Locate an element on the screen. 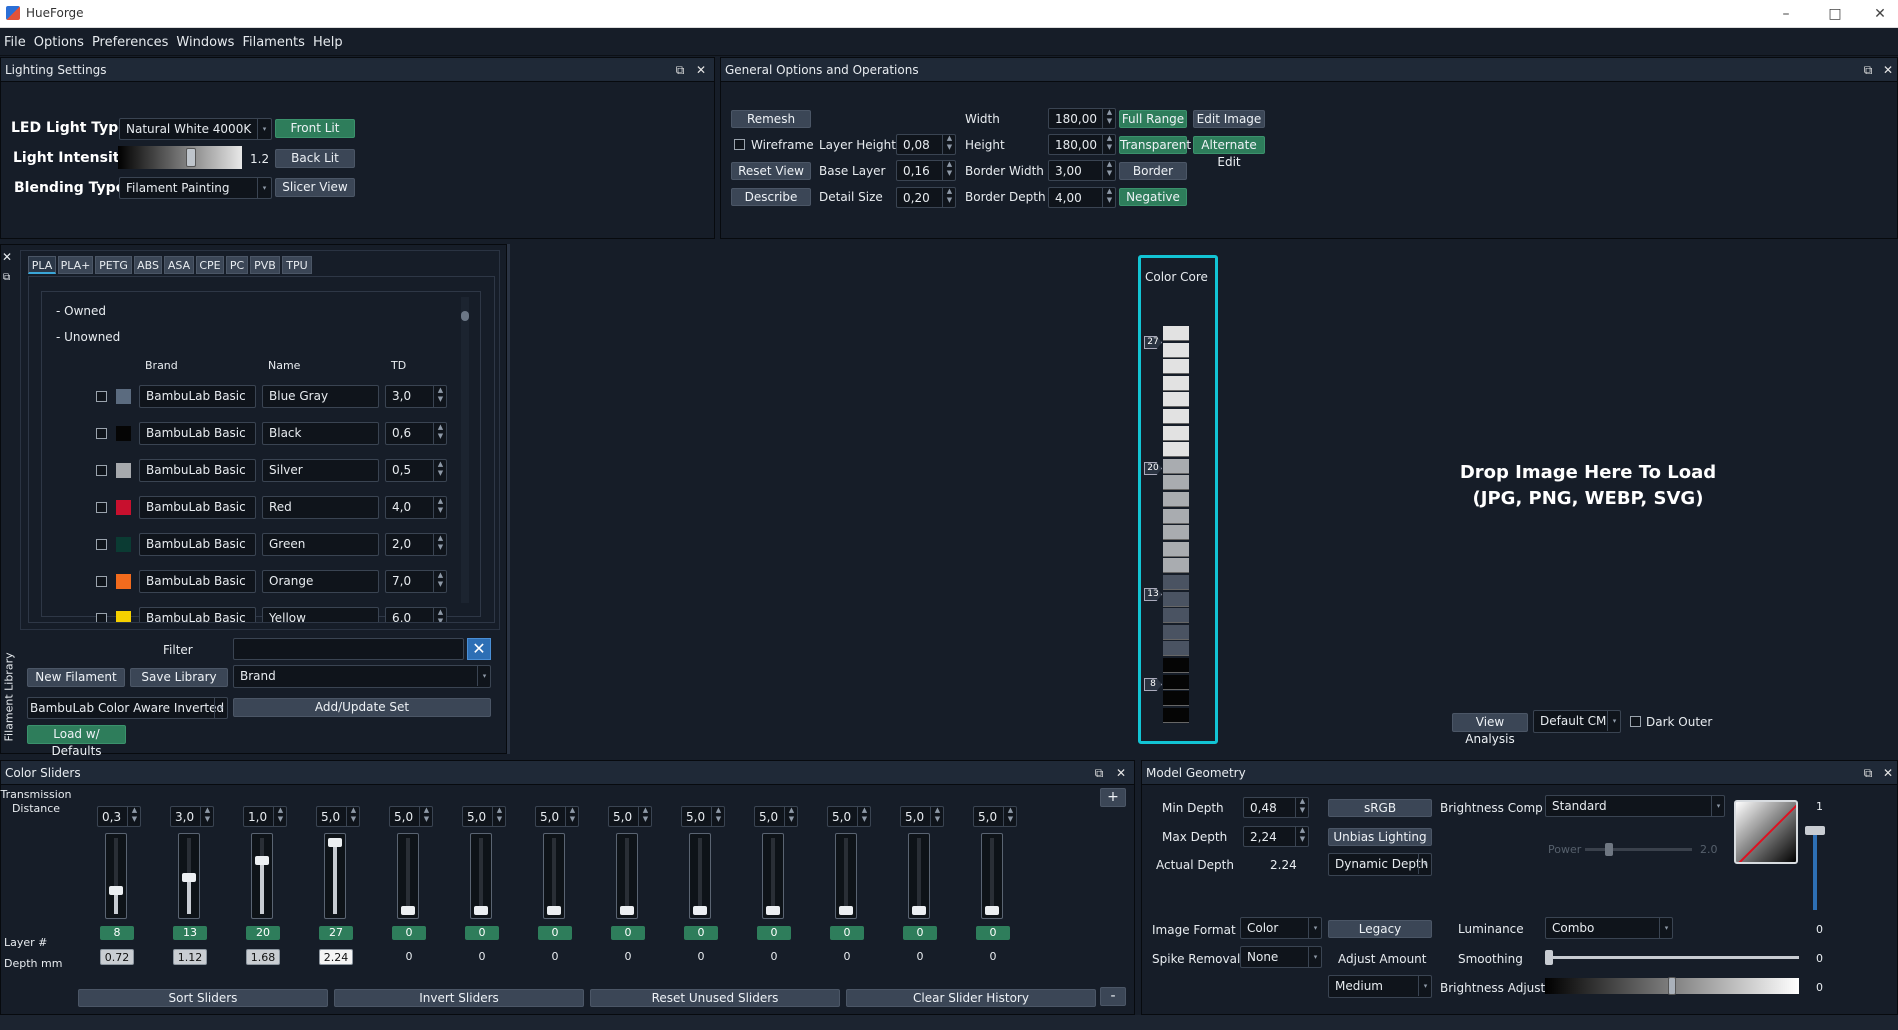 Image resolution: width=1898 pixels, height=1030 pixels. save-library-button: Save Library is located at coordinates (179, 677).